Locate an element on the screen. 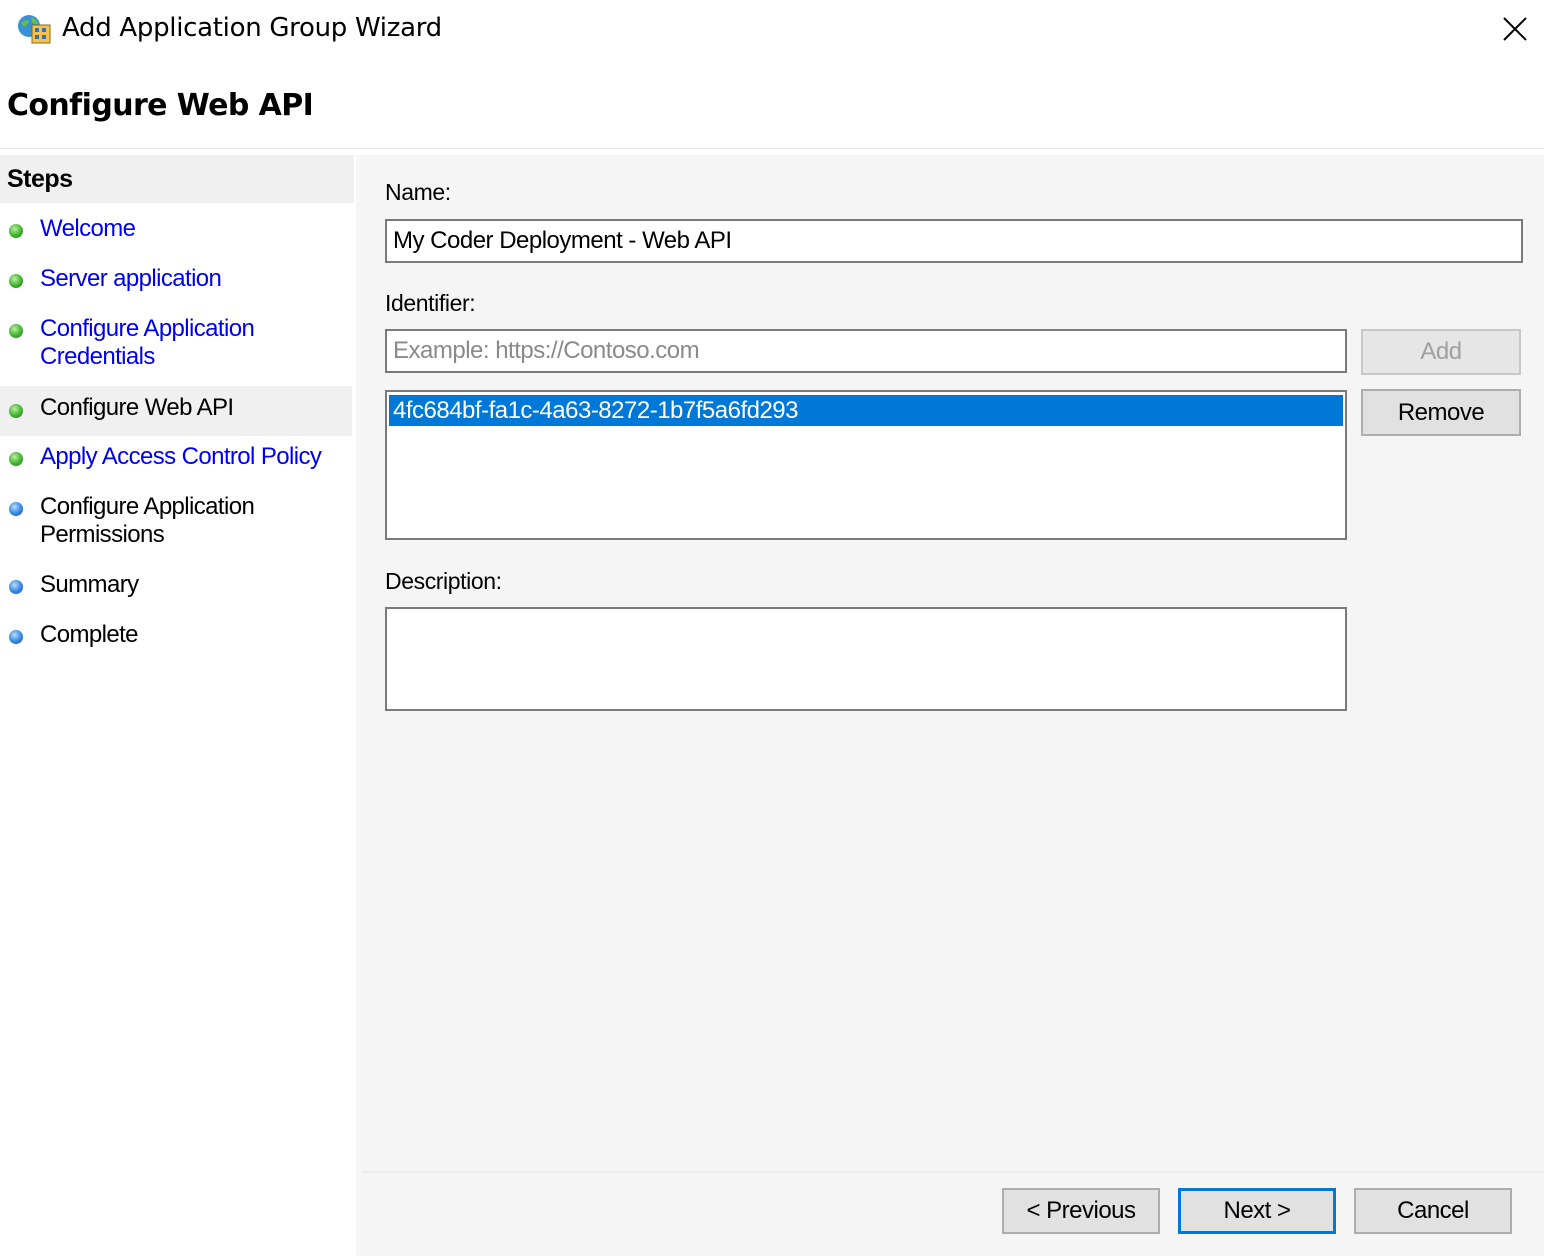  step-label-line2: Credentials is located at coordinates (97, 357).